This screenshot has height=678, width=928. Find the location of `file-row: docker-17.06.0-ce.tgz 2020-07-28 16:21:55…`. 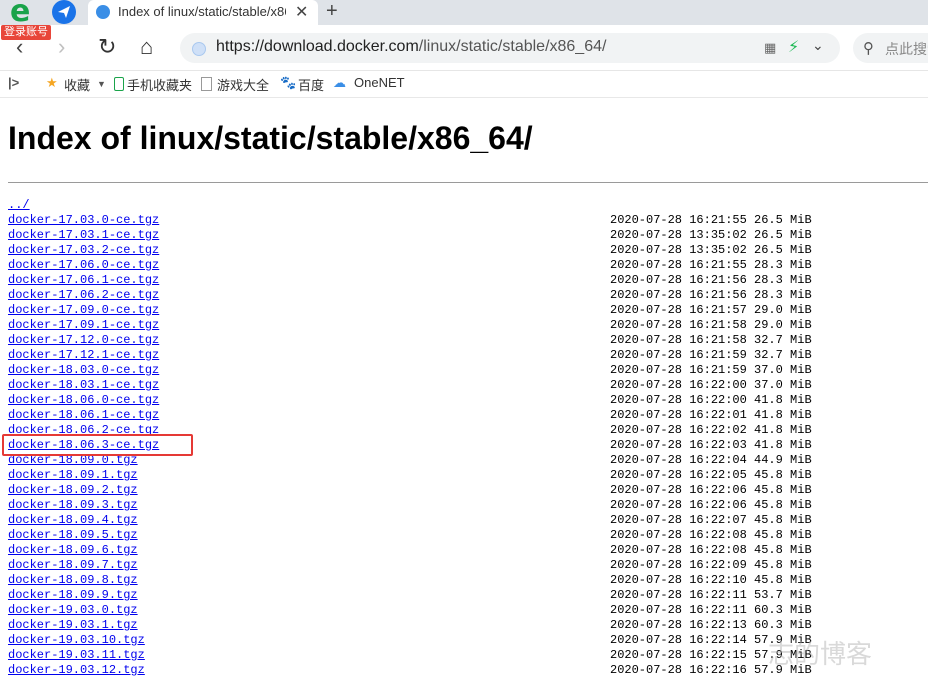

file-row: docker-17.06.0-ce.tgz 2020-07-28 16:21:55… is located at coordinates (410, 265).